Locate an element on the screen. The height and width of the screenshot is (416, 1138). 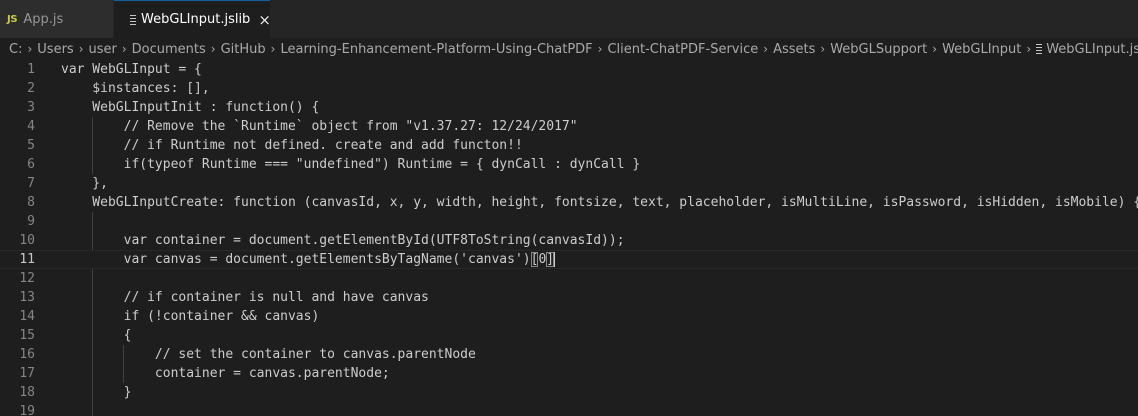
javascript-file-icon: JS is located at coordinates (12, 19).